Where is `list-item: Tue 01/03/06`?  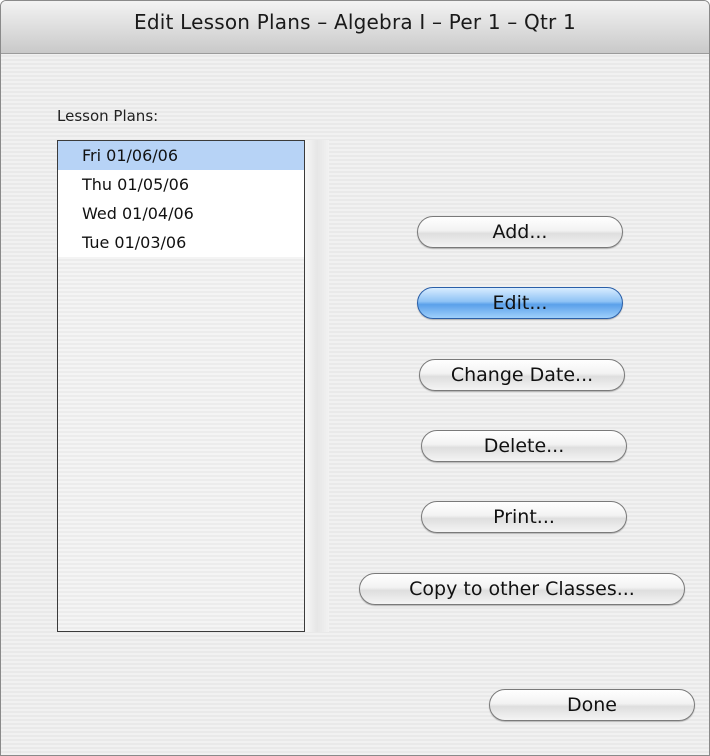 list-item: Tue 01/03/06 is located at coordinates (181, 242).